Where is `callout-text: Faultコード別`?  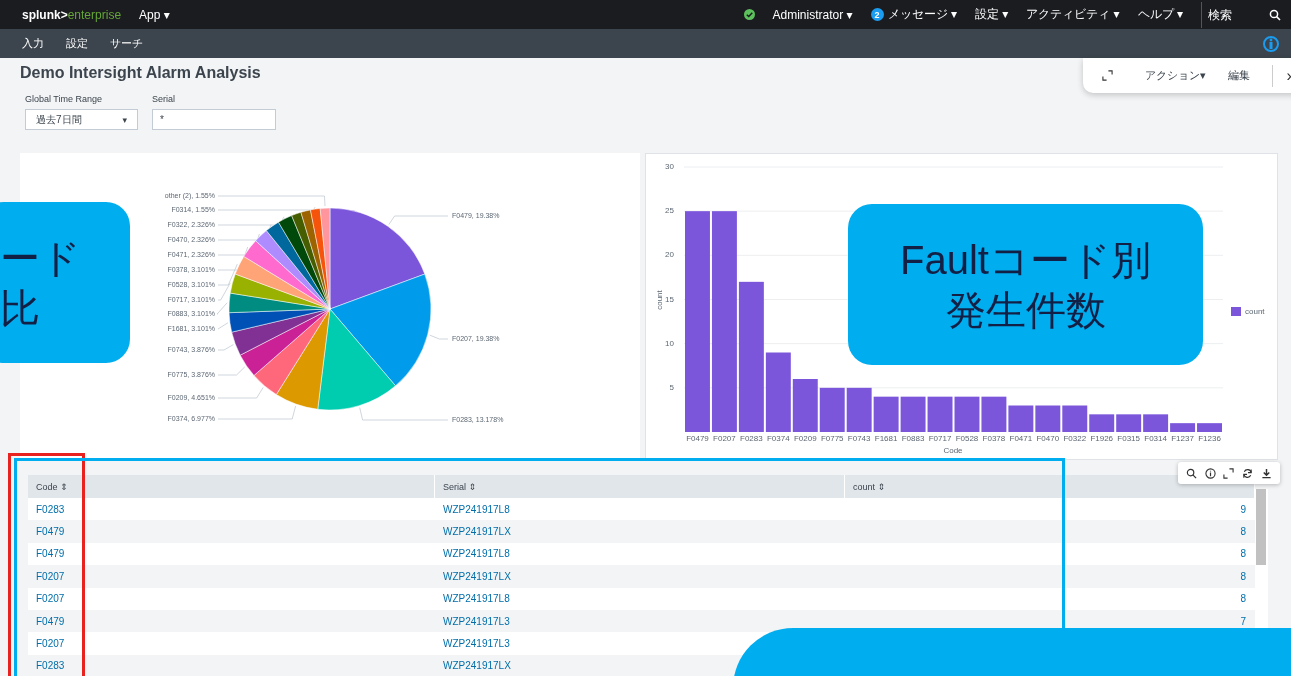 callout-text: Faultコード別 is located at coordinates (1025, 260).